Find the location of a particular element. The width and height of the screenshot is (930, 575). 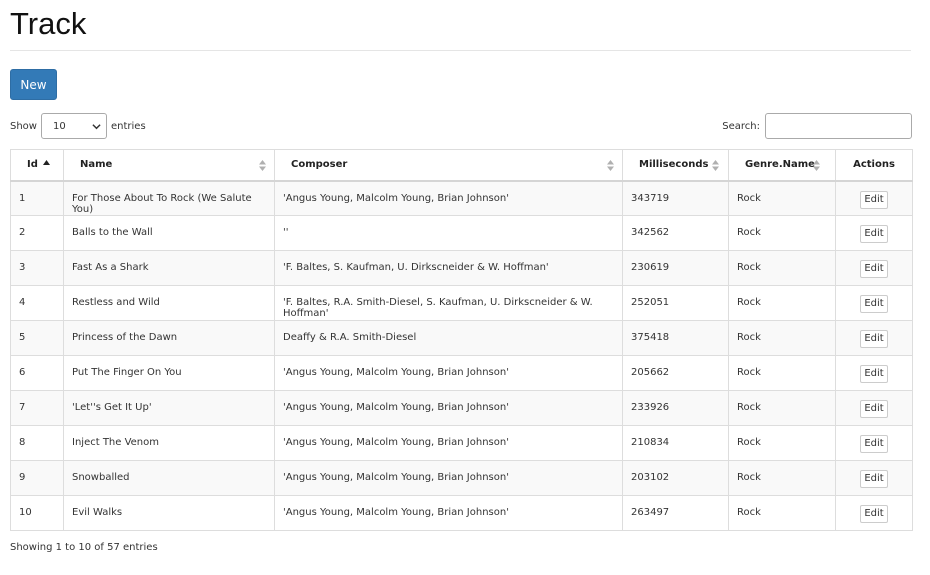

search-label: Search: is located at coordinates (741, 126).